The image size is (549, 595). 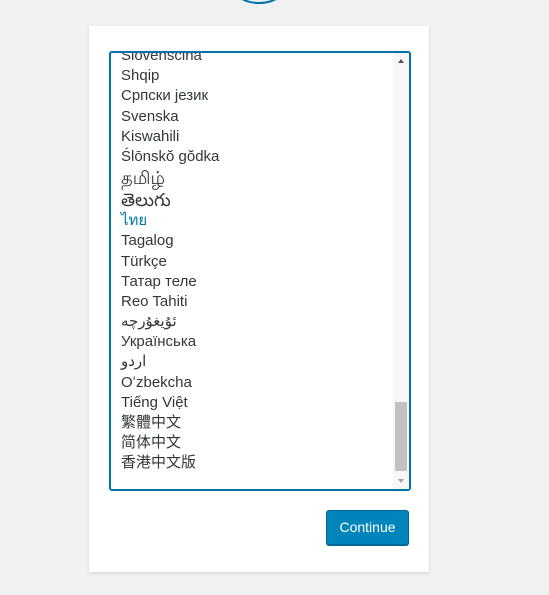 I want to click on scrollbar-thumb, so click(x=401, y=436).